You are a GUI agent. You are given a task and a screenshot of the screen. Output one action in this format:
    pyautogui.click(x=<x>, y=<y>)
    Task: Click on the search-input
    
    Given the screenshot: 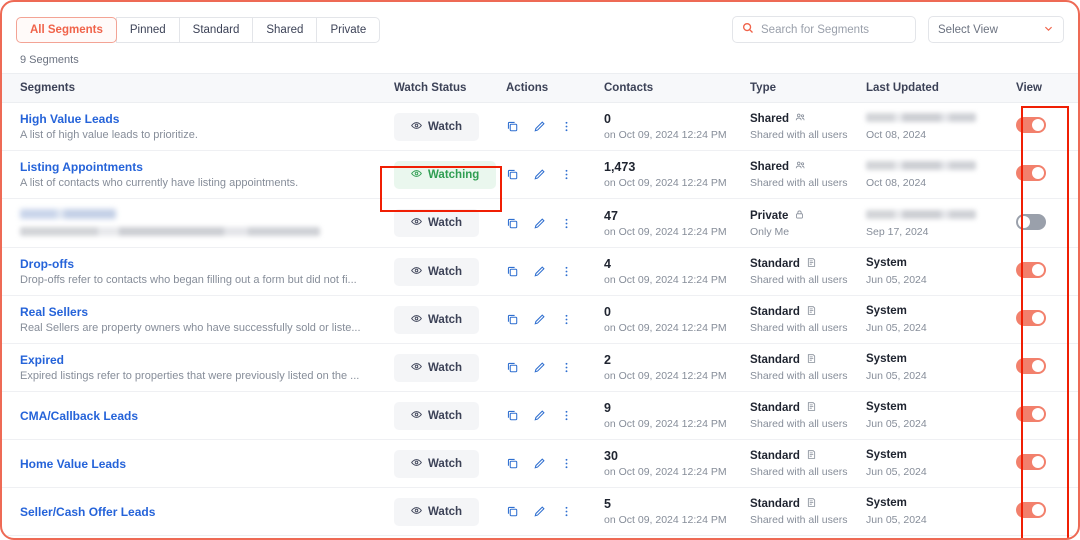 What is the action you would take?
    pyautogui.click(x=833, y=29)
    